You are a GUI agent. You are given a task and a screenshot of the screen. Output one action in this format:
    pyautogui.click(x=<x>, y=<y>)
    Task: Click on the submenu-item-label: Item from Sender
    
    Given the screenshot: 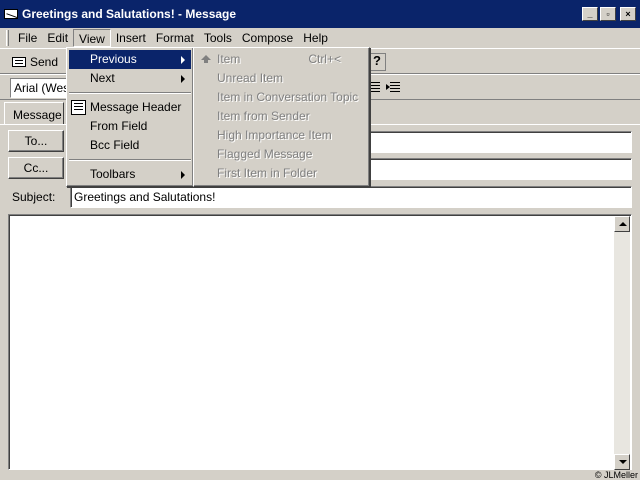 What is the action you would take?
    pyautogui.click(x=263, y=116)
    